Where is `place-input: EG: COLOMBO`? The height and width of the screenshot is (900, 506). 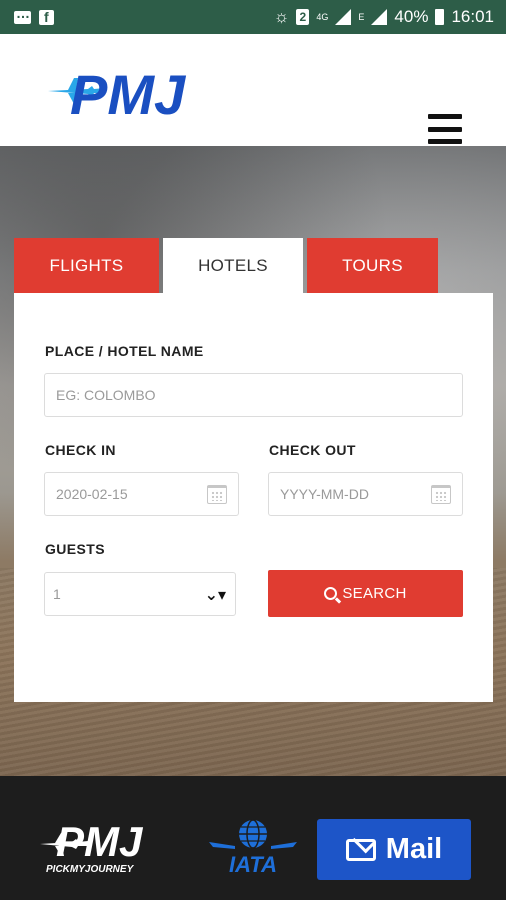
place-input: EG: COLOMBO is located at coordinates (253, 395).